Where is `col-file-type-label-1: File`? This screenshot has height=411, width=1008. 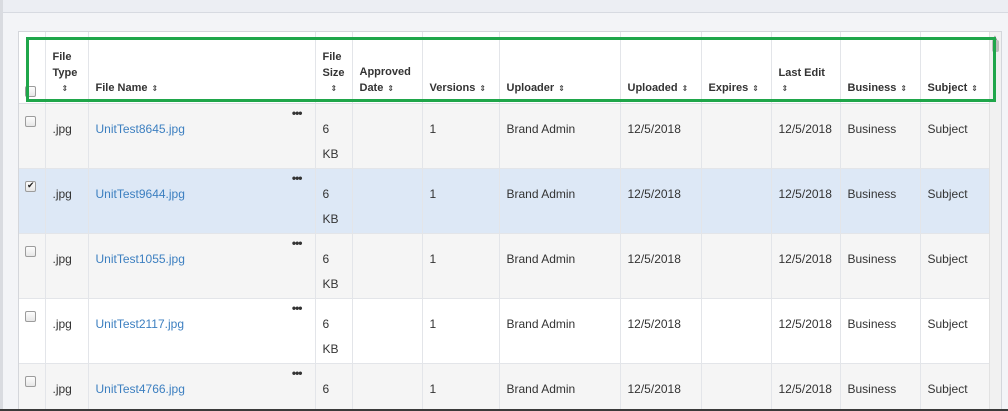
col-file-type-label-1: File is located at coordinates (62, 56).